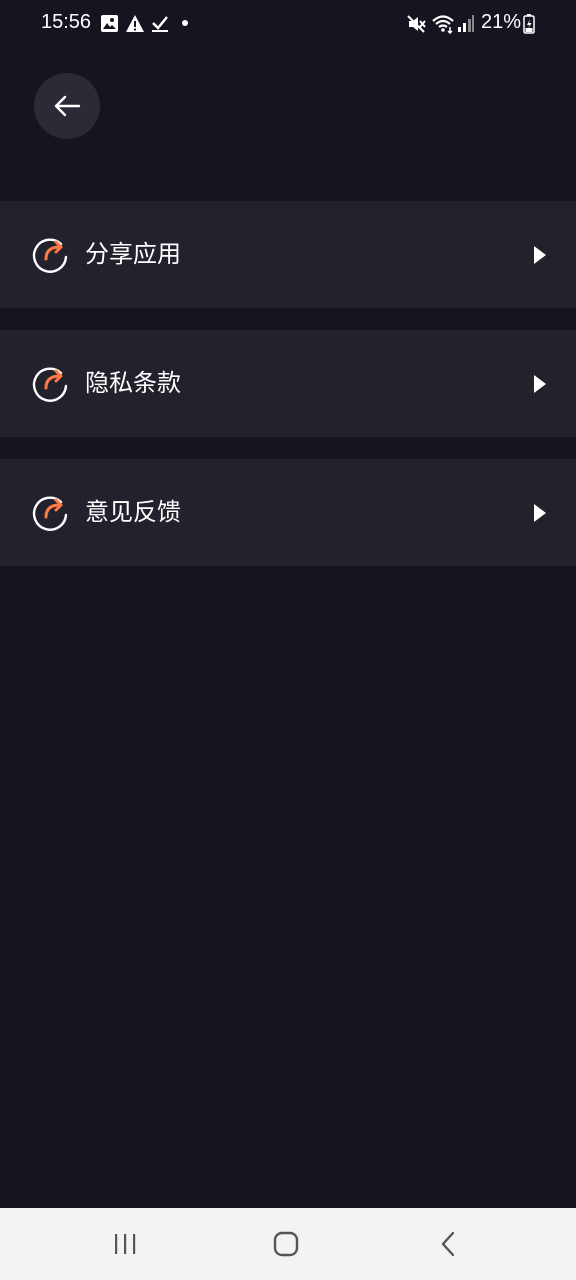 Image resolution: width=576 pixels, height=1280 pixels. What do you see at coordinates (135, 23) in the screenshot?
I see `warning-icon` at bounding box center [135, 23].